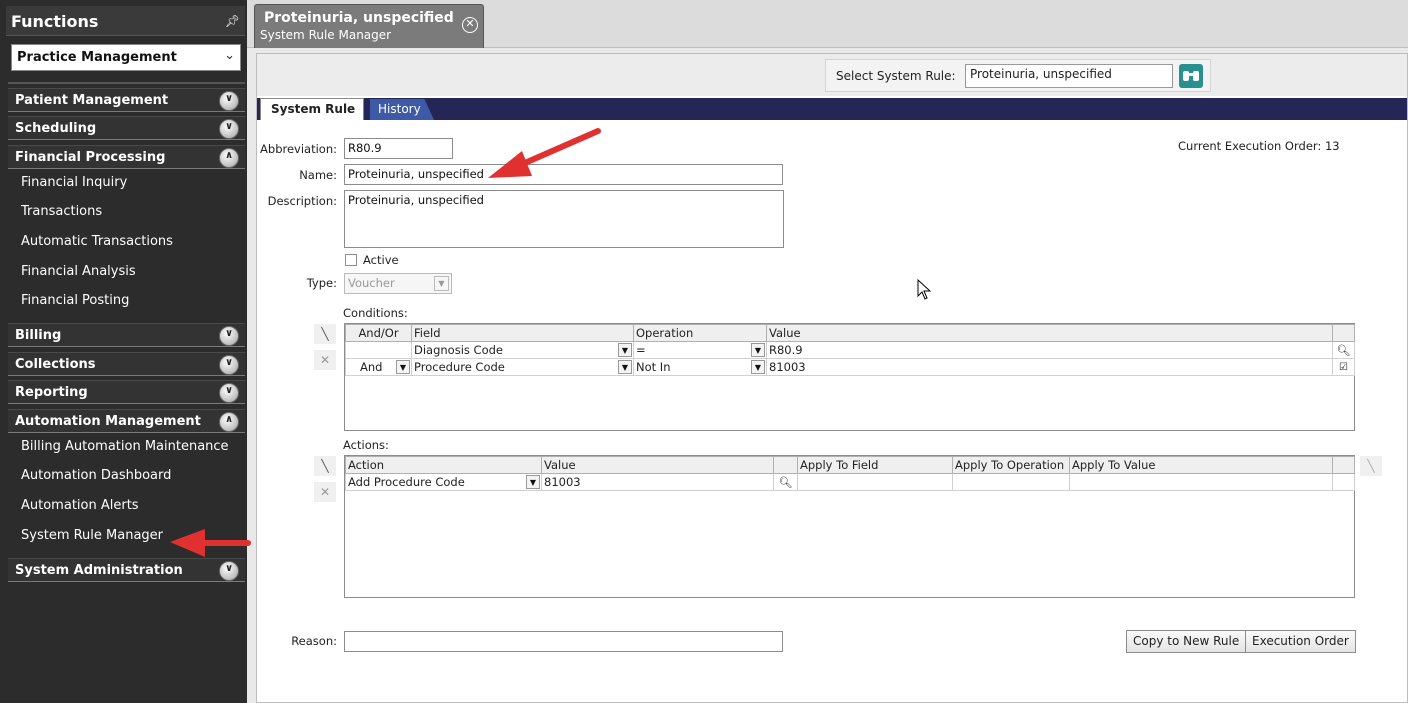 The width and height of the screenshot is (1408, 703). Describe the element at coordinates (97, 241) in the screenshot. I see `sidebar-item-automatic-transactions: Automatic Transactions` at that location.